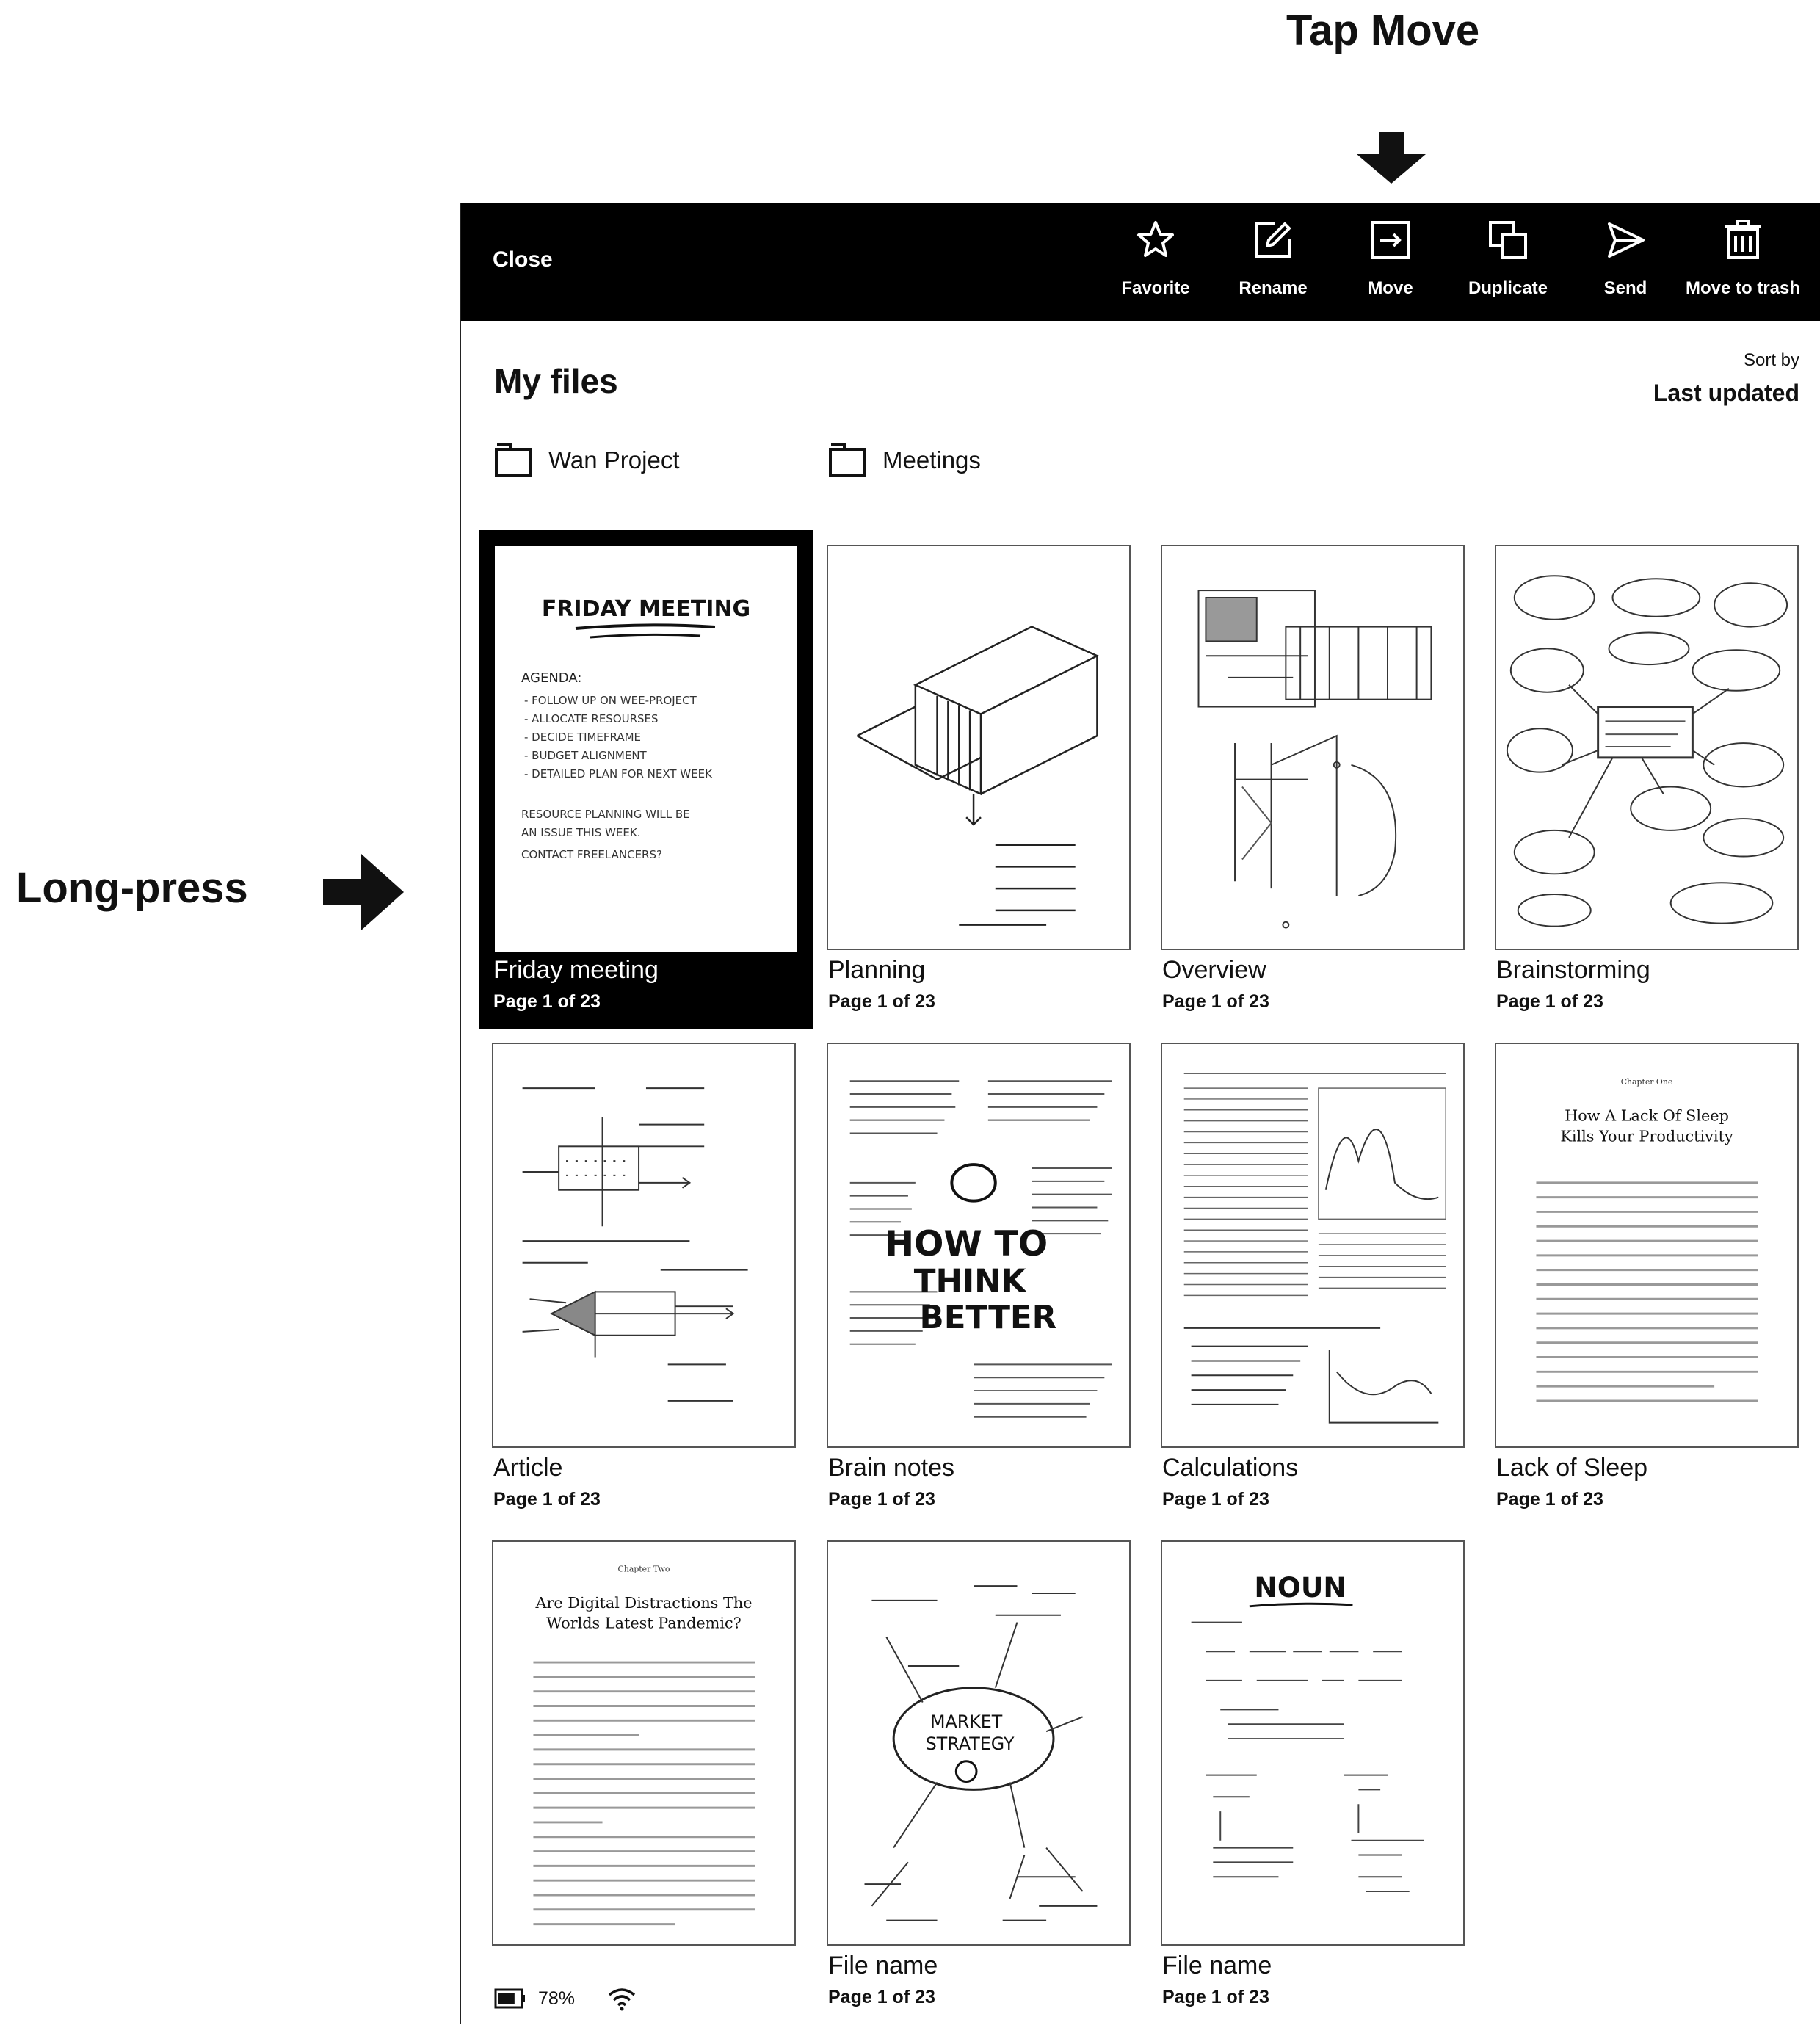  Describe the element at coordinates (967, 1244) in the screenshot. I see `thumb-line: HOW TO` at that location.